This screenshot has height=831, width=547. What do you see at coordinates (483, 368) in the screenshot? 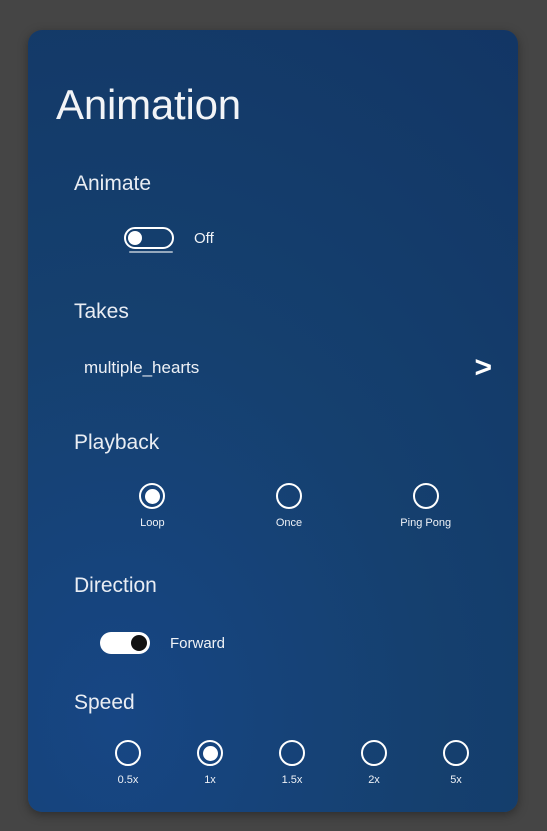
I see `chevron-right-icon: >` at bounding box center [483, 368].